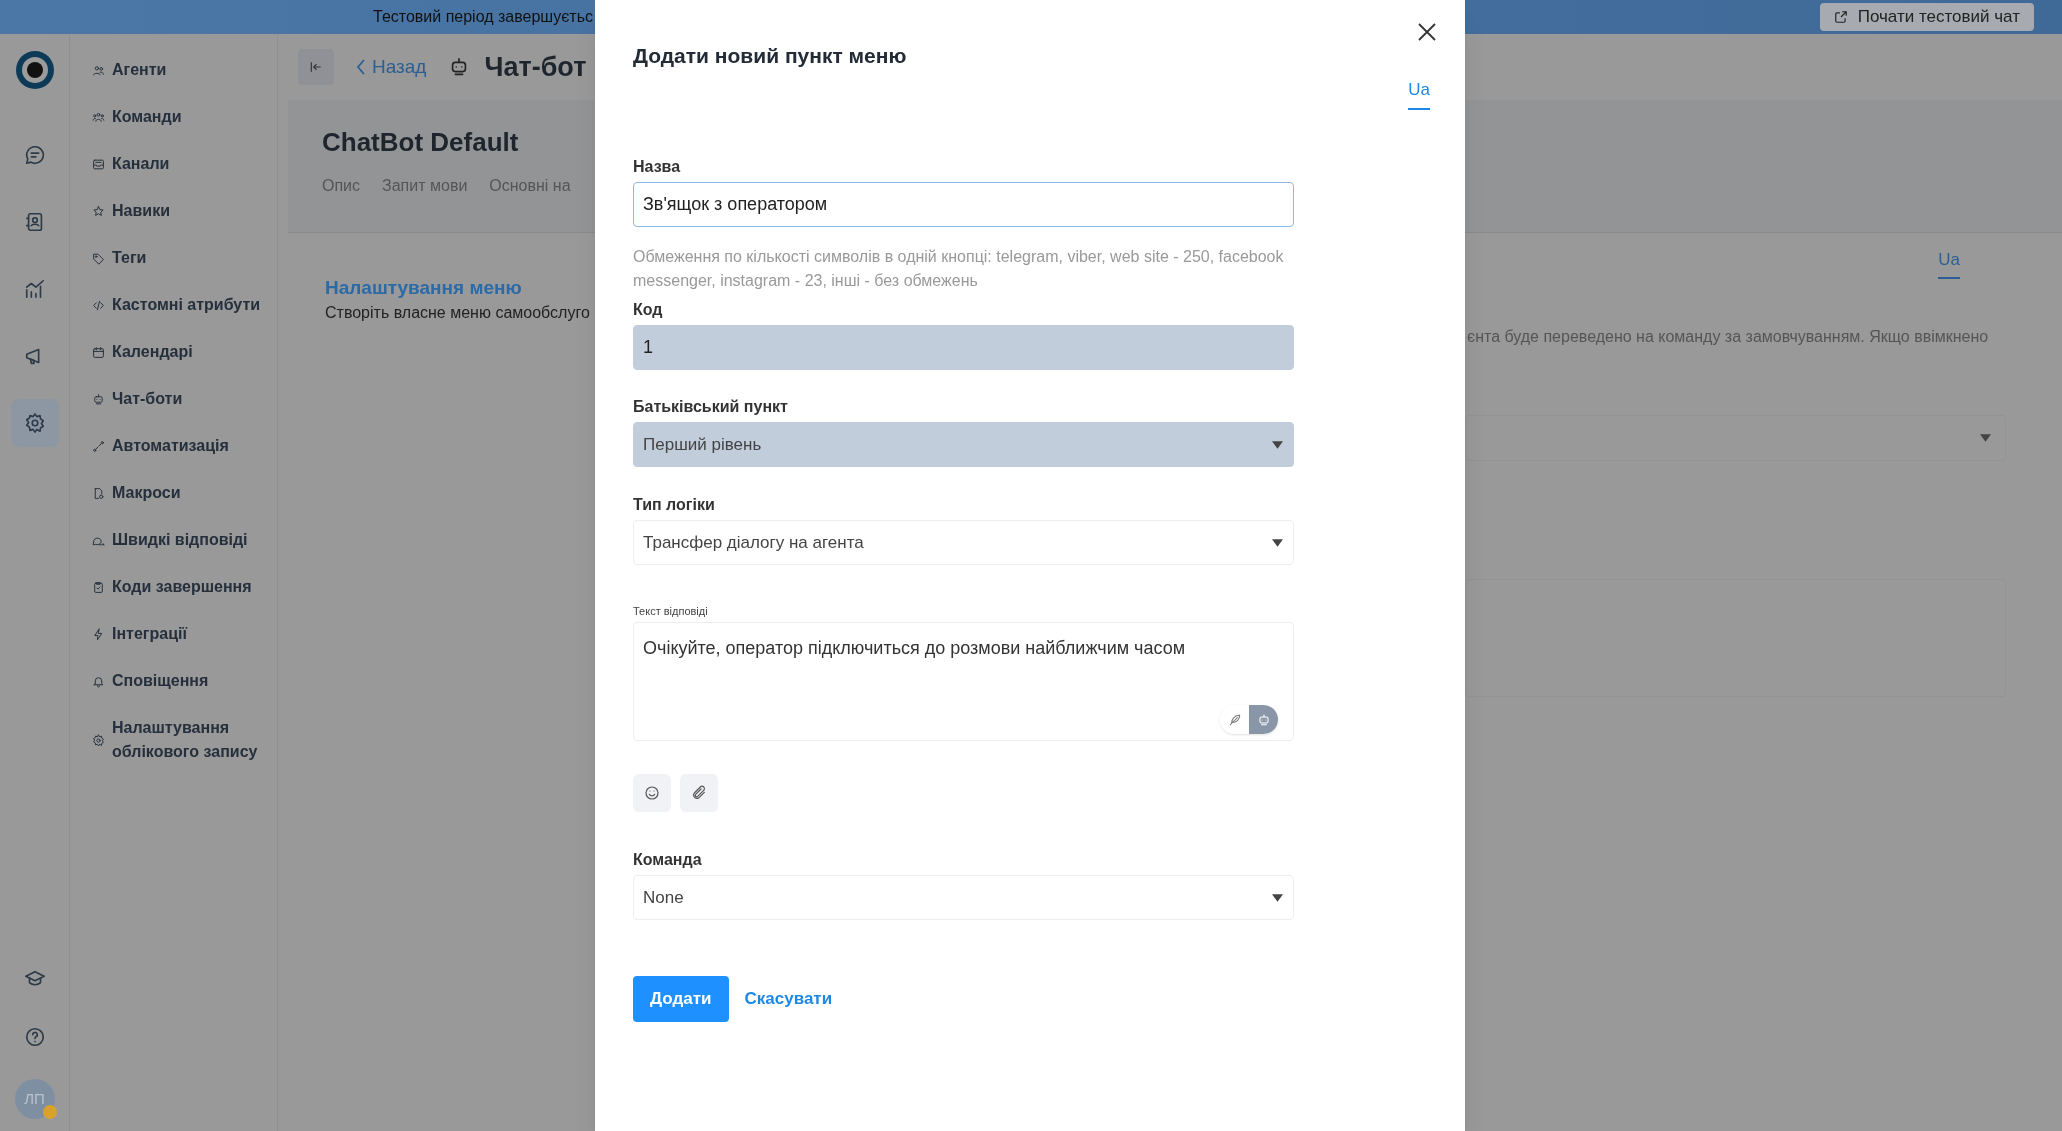  What do you see at coordinates (98, 164) in the screenshot?
I see `inbox-icon` at bounding box center [98, 164].